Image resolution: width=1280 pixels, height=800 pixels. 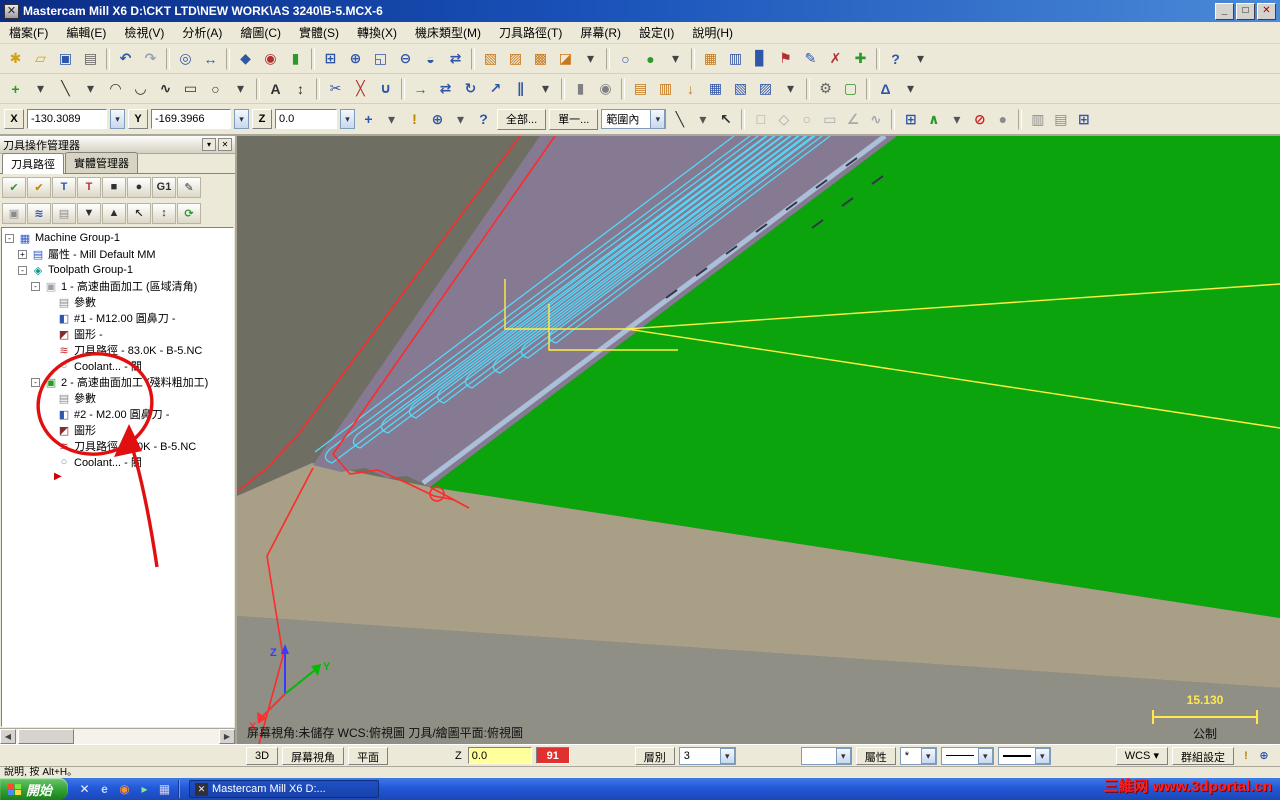 What do you see at coordinates (1264, 756) in the screenshot?
I see `origin-target-icon: ⊕` at bounding box center [1264, 756].